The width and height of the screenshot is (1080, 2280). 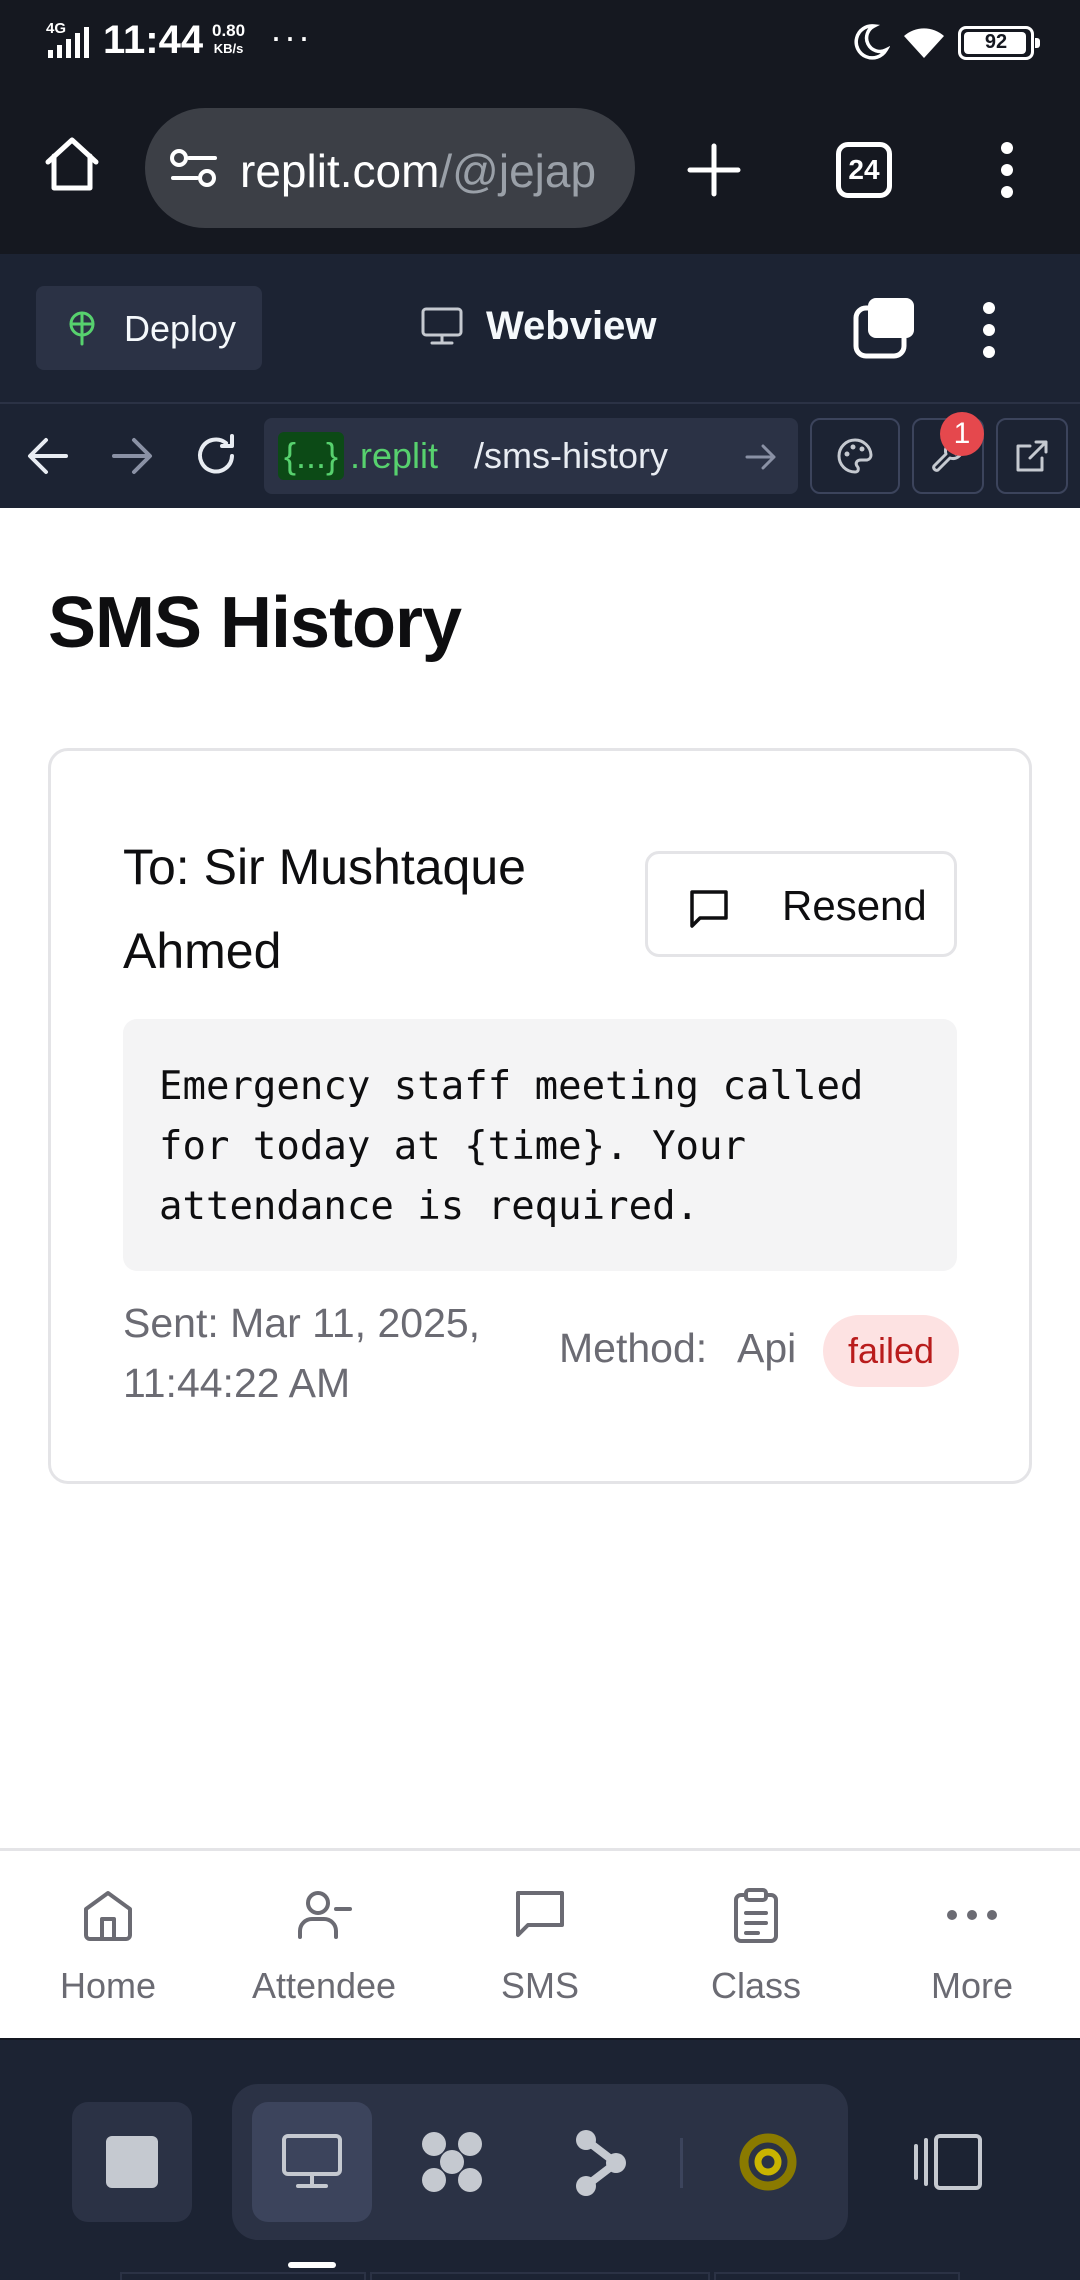 I want to click on moon-icon, so click(x=872, y=42).